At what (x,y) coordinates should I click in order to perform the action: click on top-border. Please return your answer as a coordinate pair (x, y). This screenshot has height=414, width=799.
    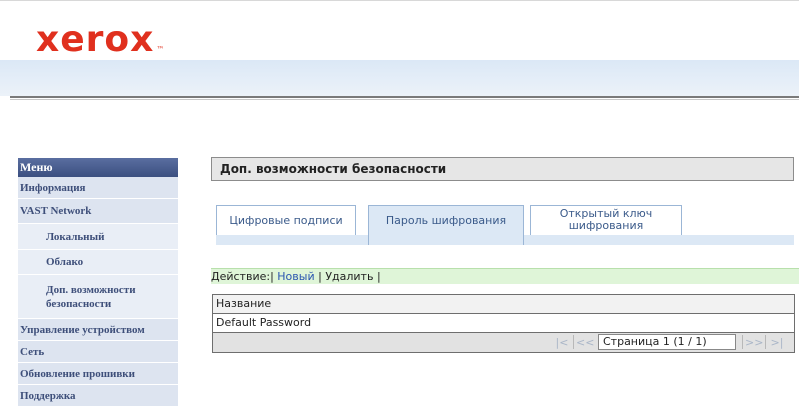
    Looking at the image, I should click on (399, 4).